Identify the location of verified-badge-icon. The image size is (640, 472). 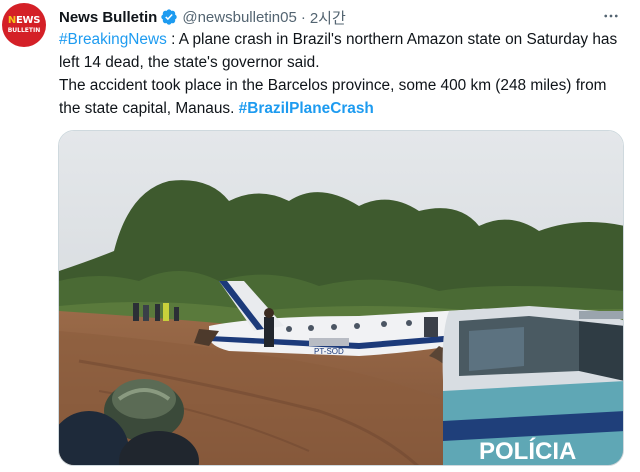
(169, 17).